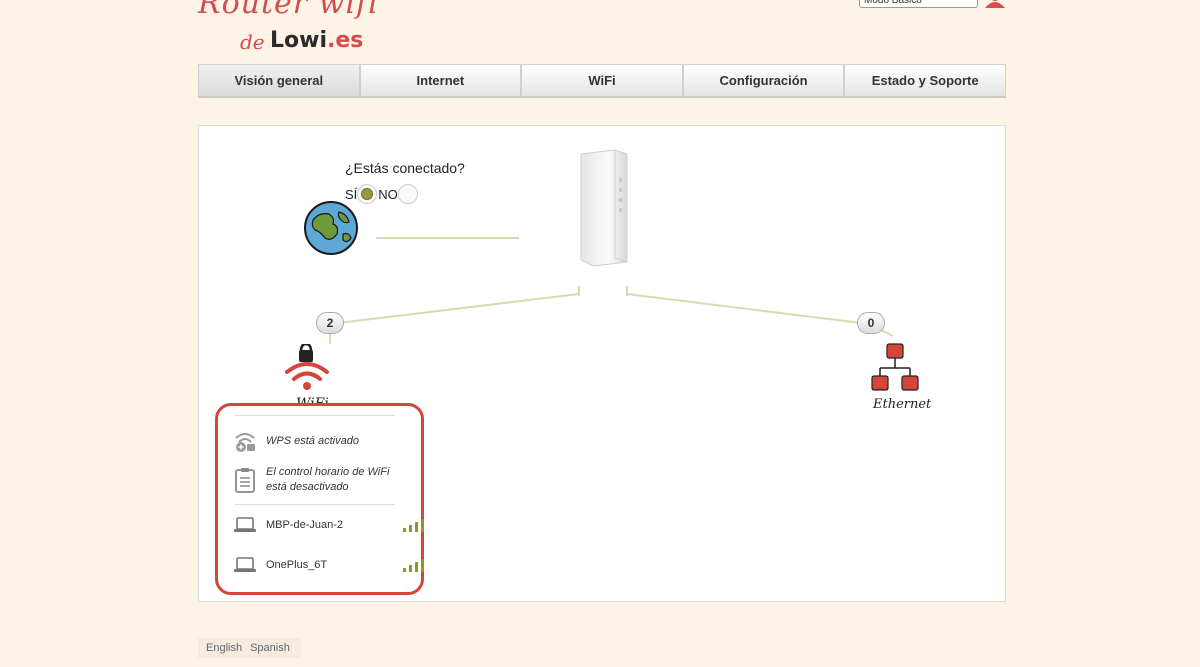 The image size is (1200, 667). Describe the element at coordinates (405, 168) in the screenshot. I see `connected-question: ¿Estás conectado?` at that location.